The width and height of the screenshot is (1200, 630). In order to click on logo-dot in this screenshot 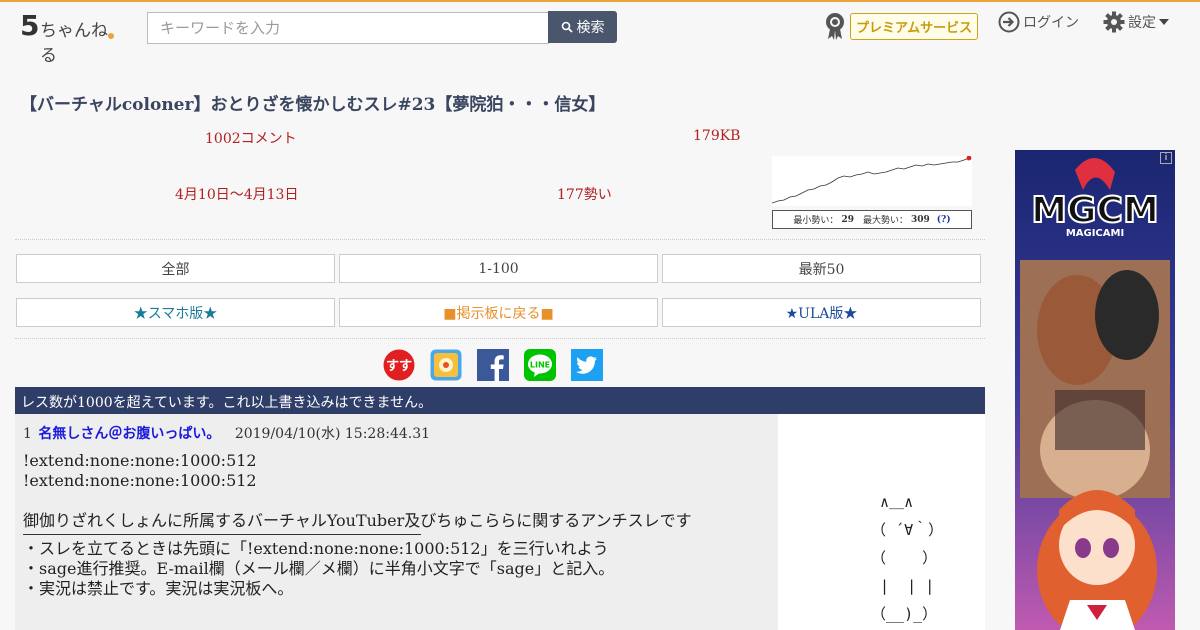, I will do `click(111, 36)`.